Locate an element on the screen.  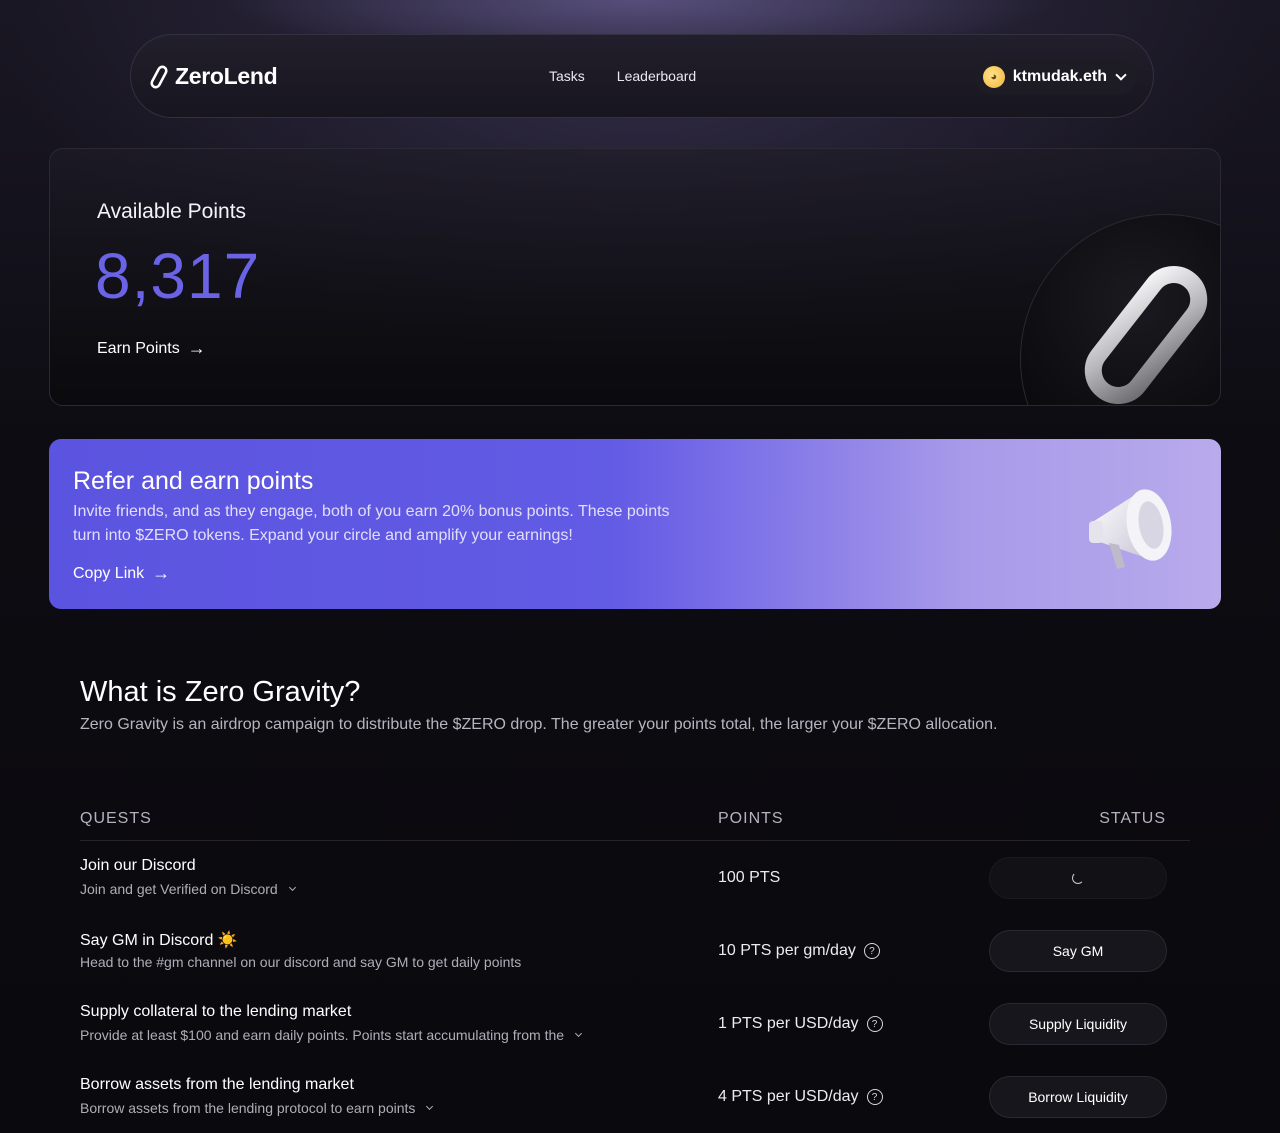
quest-title: Borrow assets from the lending market is located at coordinates (217, 1084).